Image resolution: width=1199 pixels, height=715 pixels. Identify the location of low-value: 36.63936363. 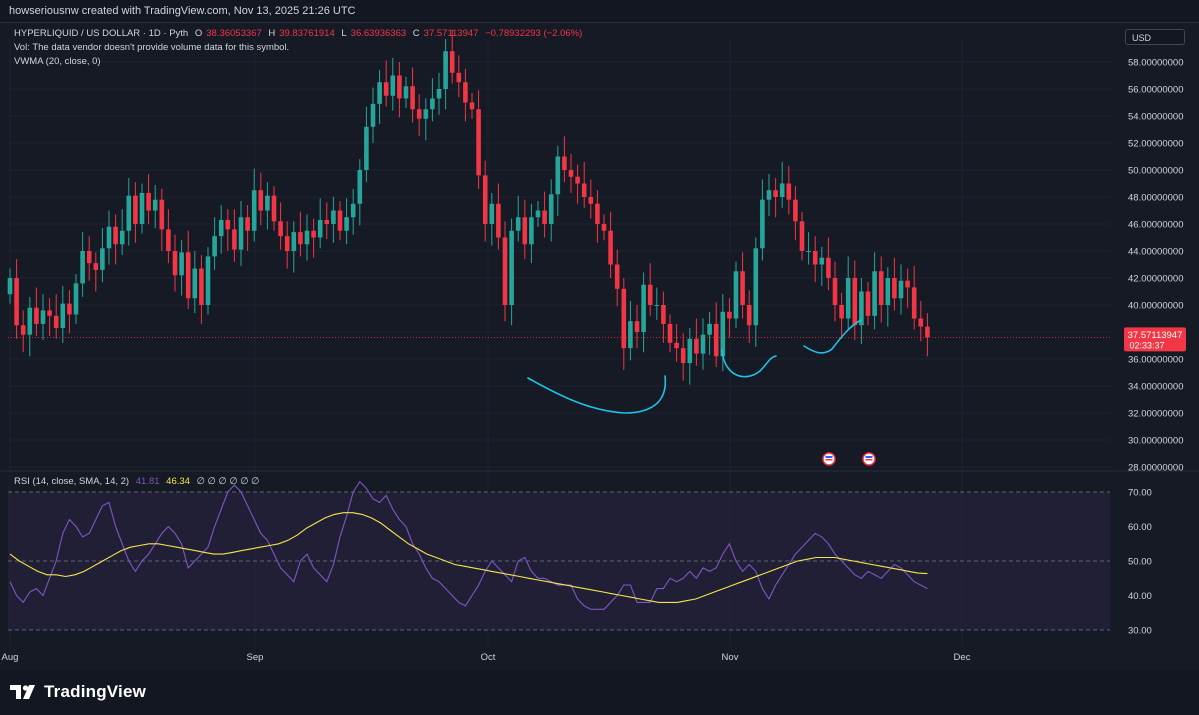
(378, 33).